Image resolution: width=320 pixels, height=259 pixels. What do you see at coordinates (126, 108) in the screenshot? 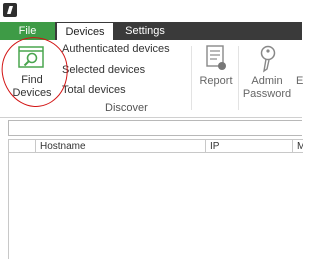
I see `discover-group-label: Discover` at bounding box center [126, 108].